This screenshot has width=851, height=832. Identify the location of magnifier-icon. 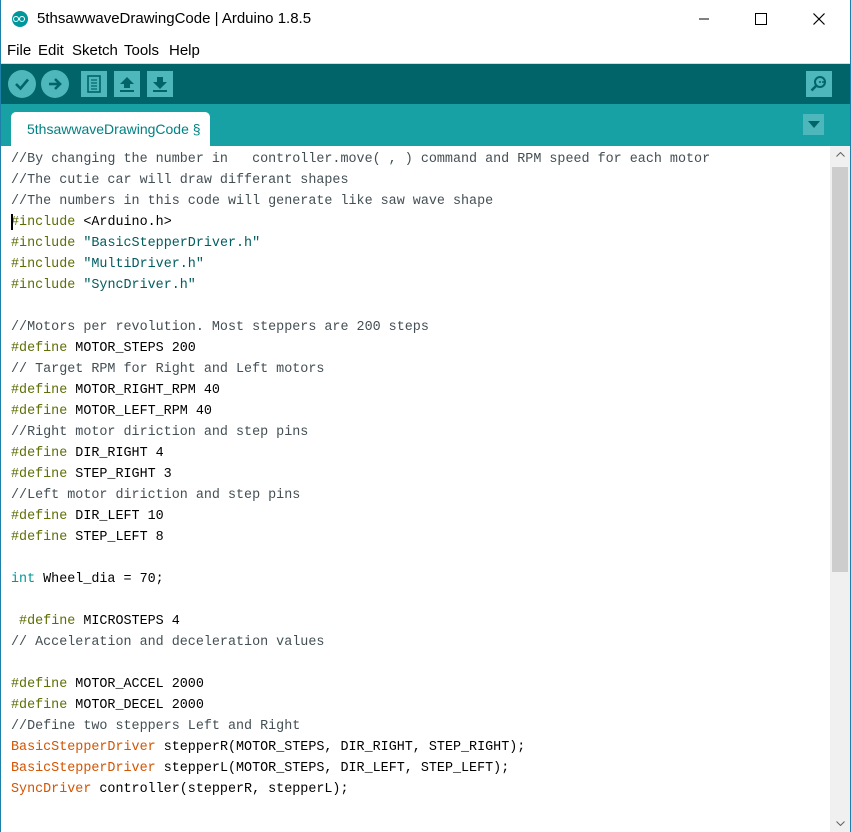
(818, 84).